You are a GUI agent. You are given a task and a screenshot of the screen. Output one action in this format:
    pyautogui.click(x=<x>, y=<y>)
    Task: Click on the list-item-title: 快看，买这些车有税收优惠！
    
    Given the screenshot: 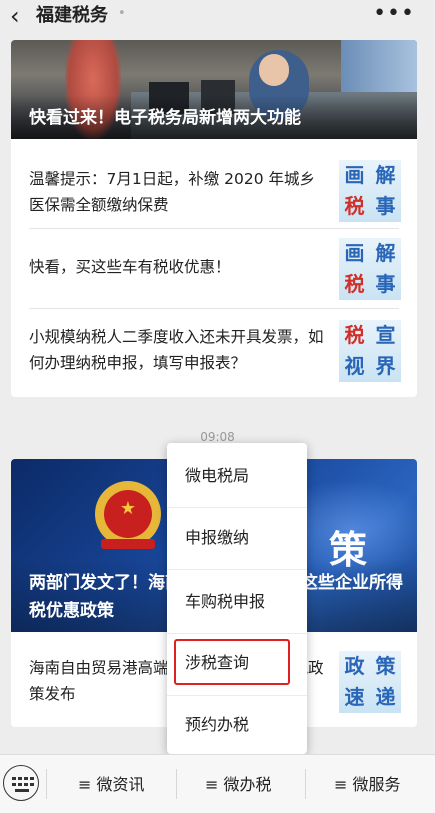 What is the action you would take?
    pyautogui.click(x=130, y=267)
    